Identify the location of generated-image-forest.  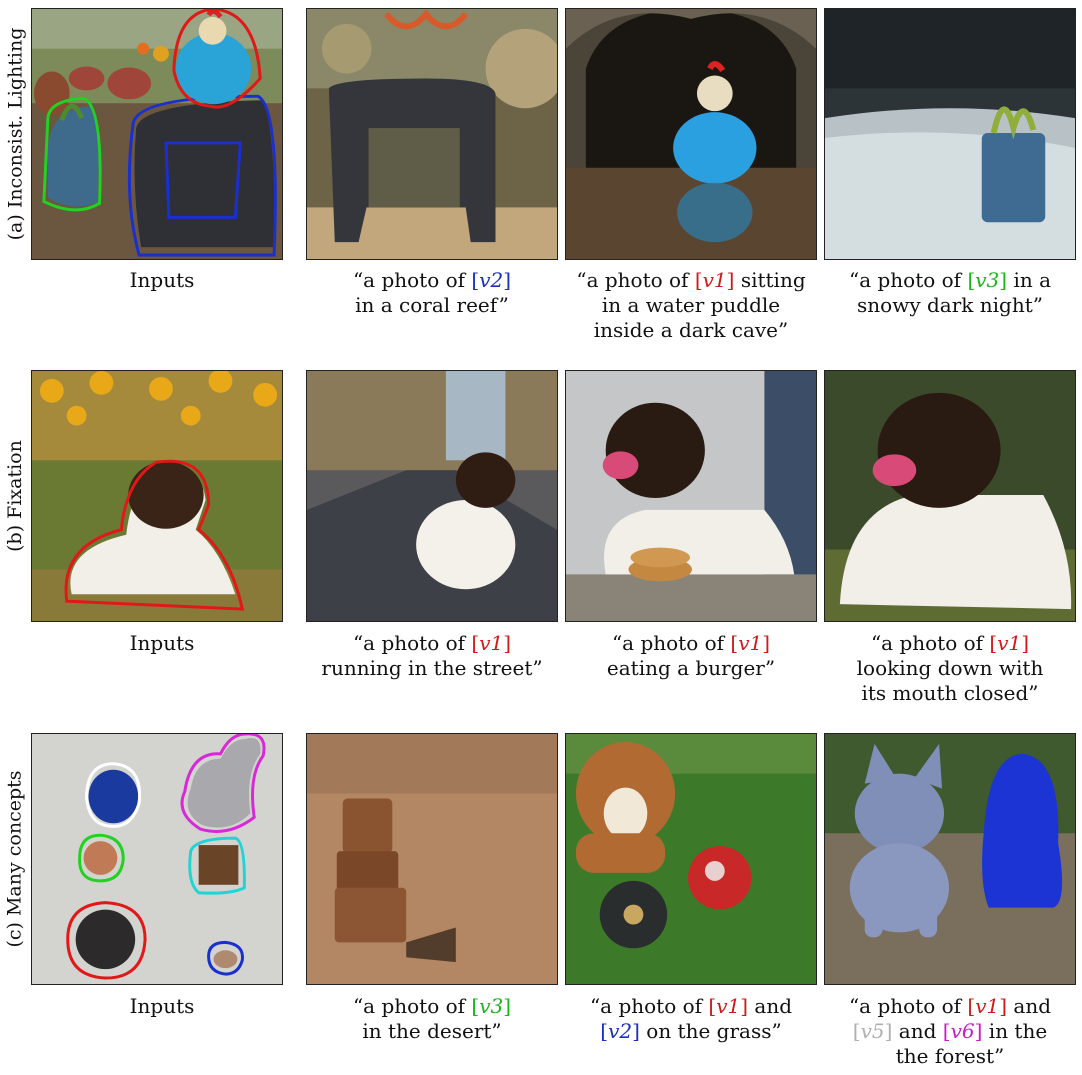
(950, 859).